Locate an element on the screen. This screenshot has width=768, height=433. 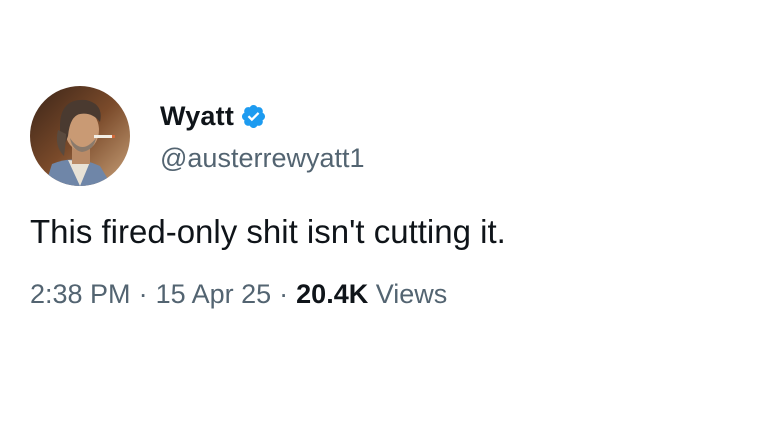
display-name-row: Wyatt is located at coordinates (262, 117).